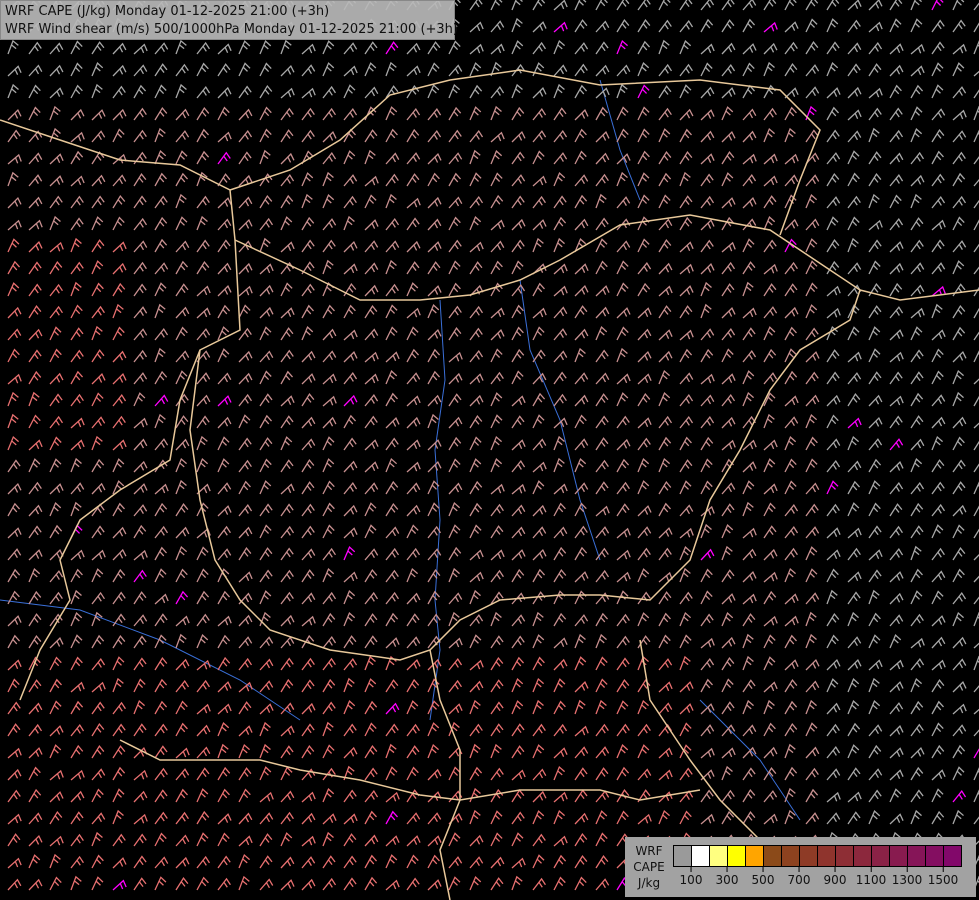  I want to click on legend-label-model: WRF, so click(649, 851).